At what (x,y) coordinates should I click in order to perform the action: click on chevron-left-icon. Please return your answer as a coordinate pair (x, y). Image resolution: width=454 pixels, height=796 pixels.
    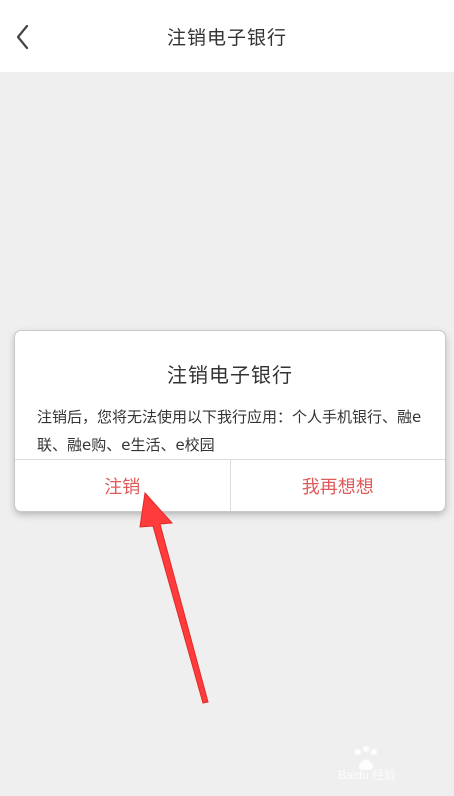
    Looking at the image, I should click on (22, 37).